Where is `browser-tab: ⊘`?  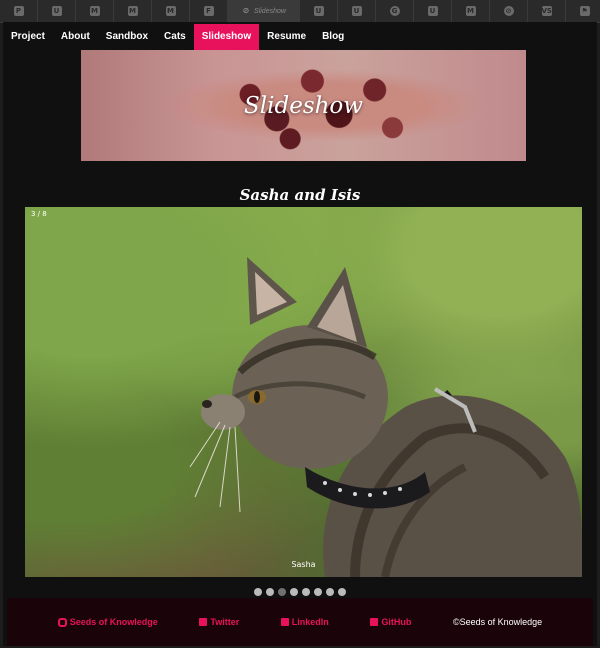 browser-tab: ⊘ is located at coordinates (509, 11).